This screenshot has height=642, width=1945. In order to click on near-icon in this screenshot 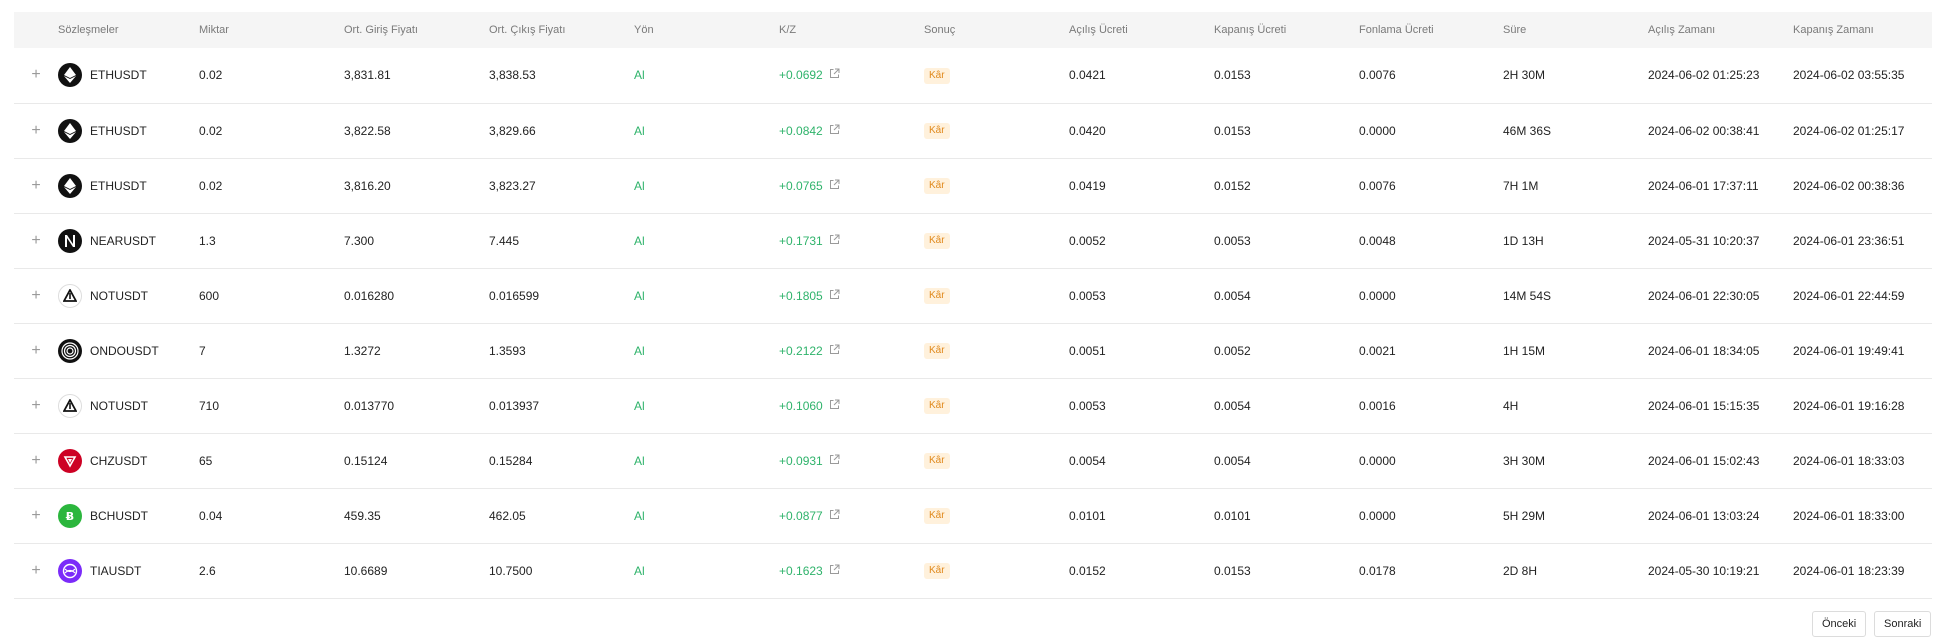, I will do `click(70, 240)`.